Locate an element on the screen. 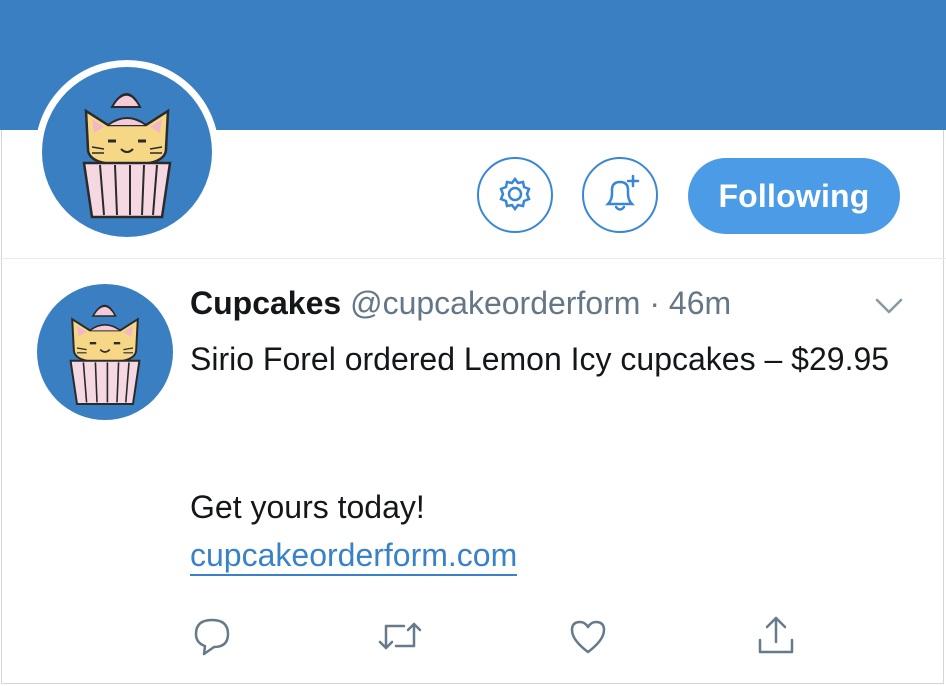  bell-plus-icon is located at coordinates (620, 195).